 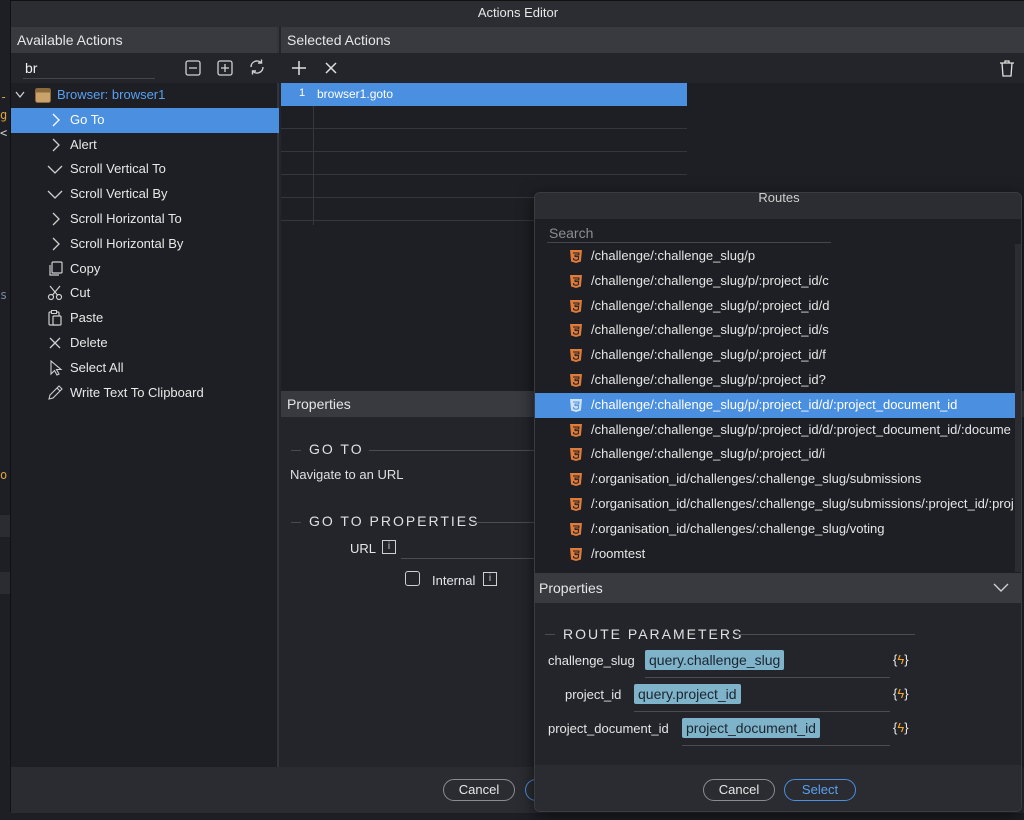 I want to click on internal-checkbox, so click(x=412, y=578).